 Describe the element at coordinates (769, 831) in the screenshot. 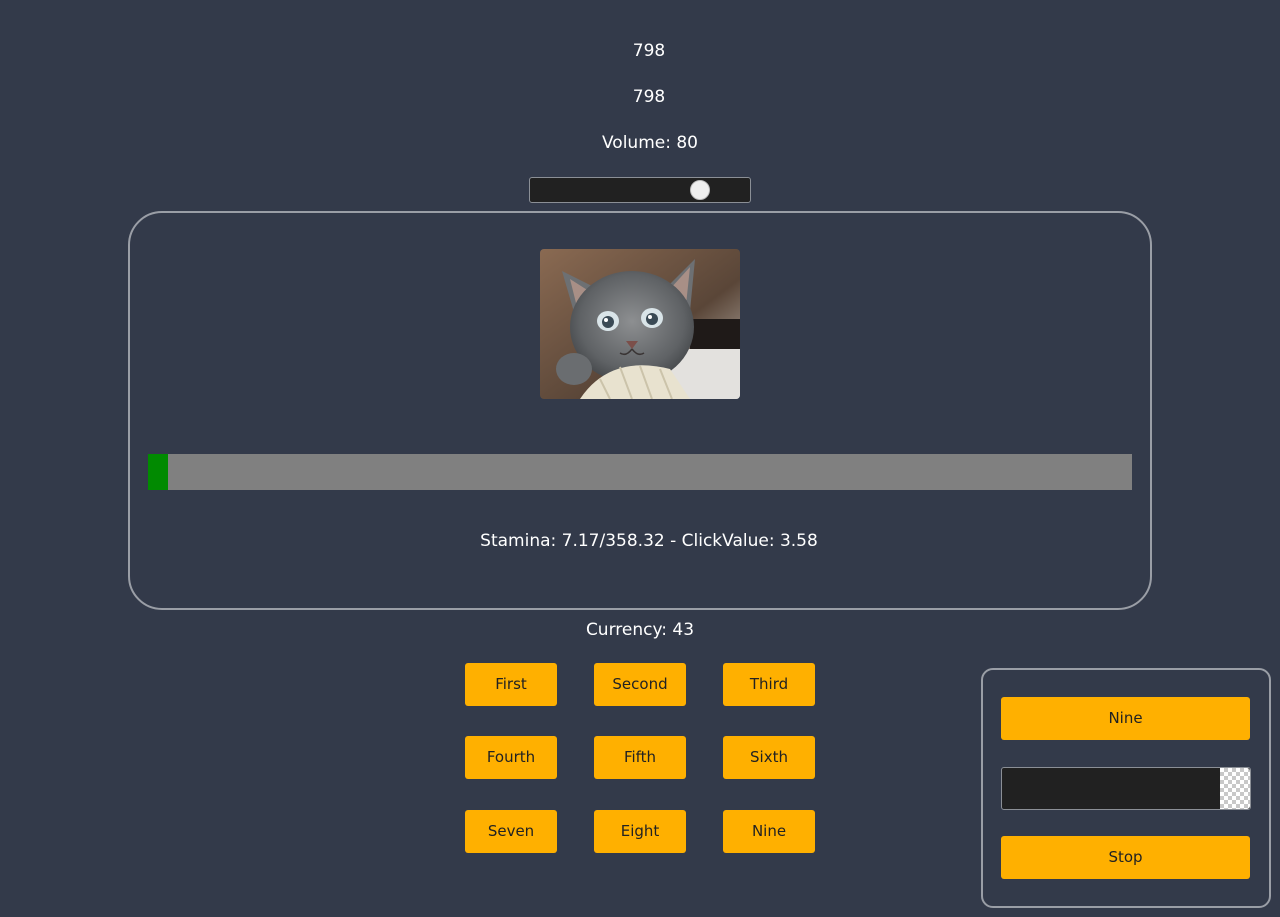

I see `button-nine: Nine` at that location.